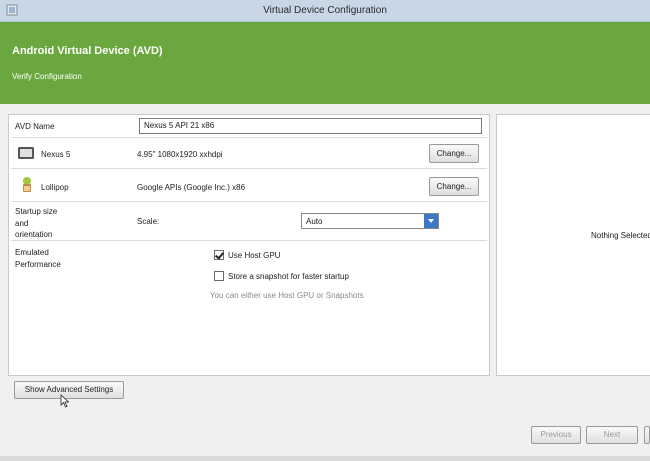 The width and height of the screenshot is (650, 461). I want to click on avd-name-label: AVD Name, so click(35, 126).